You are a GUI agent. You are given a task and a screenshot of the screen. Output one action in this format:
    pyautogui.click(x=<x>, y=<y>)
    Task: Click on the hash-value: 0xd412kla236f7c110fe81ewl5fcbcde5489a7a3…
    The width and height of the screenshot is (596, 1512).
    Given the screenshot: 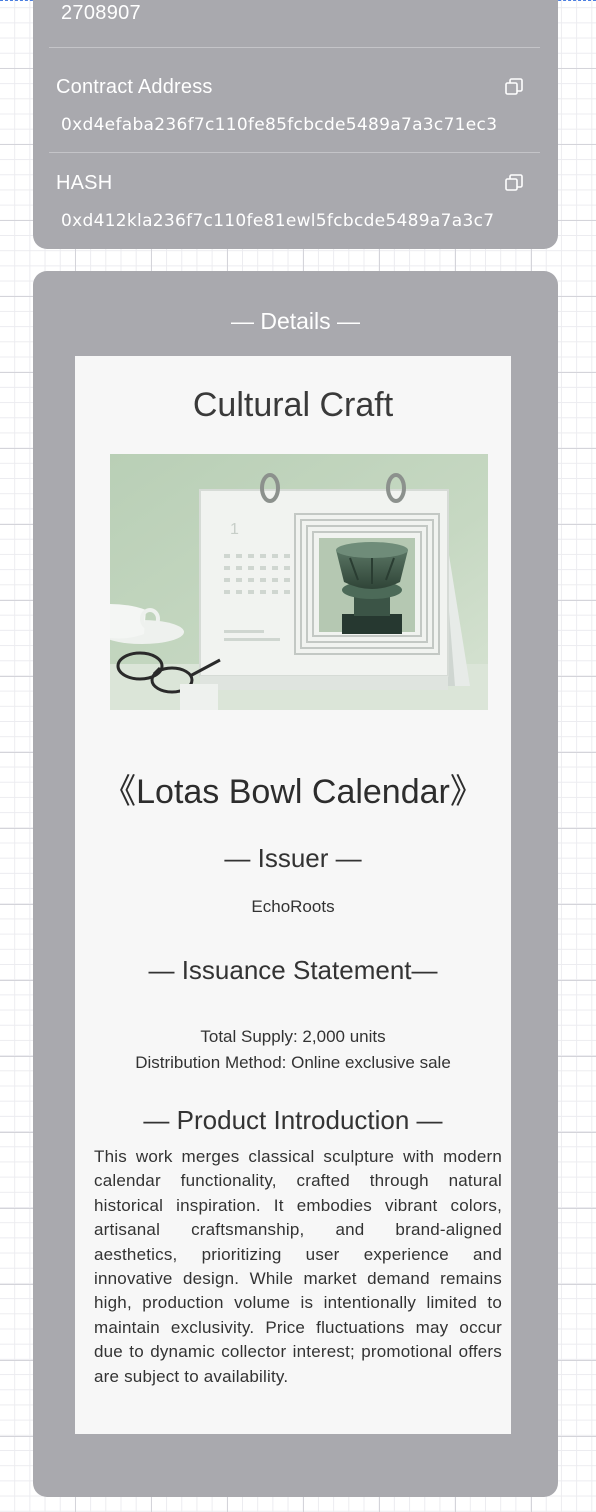 What is the action you would take?
    pyautogui.click(x=278, y=221)
    